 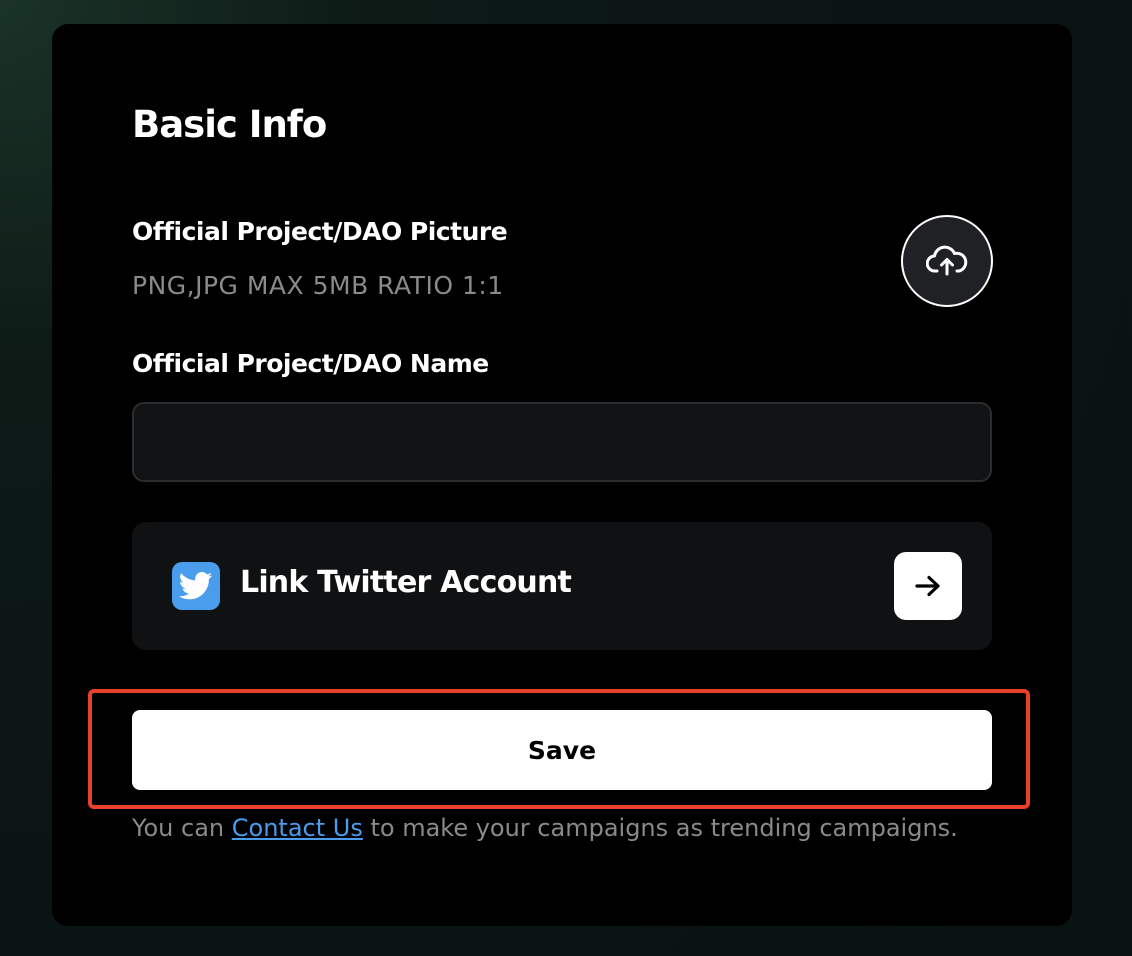 What do you see at coordinates (229, 124) in the screenshot?
I see `page-title: Basic Info` at bounding box center [229, 124].